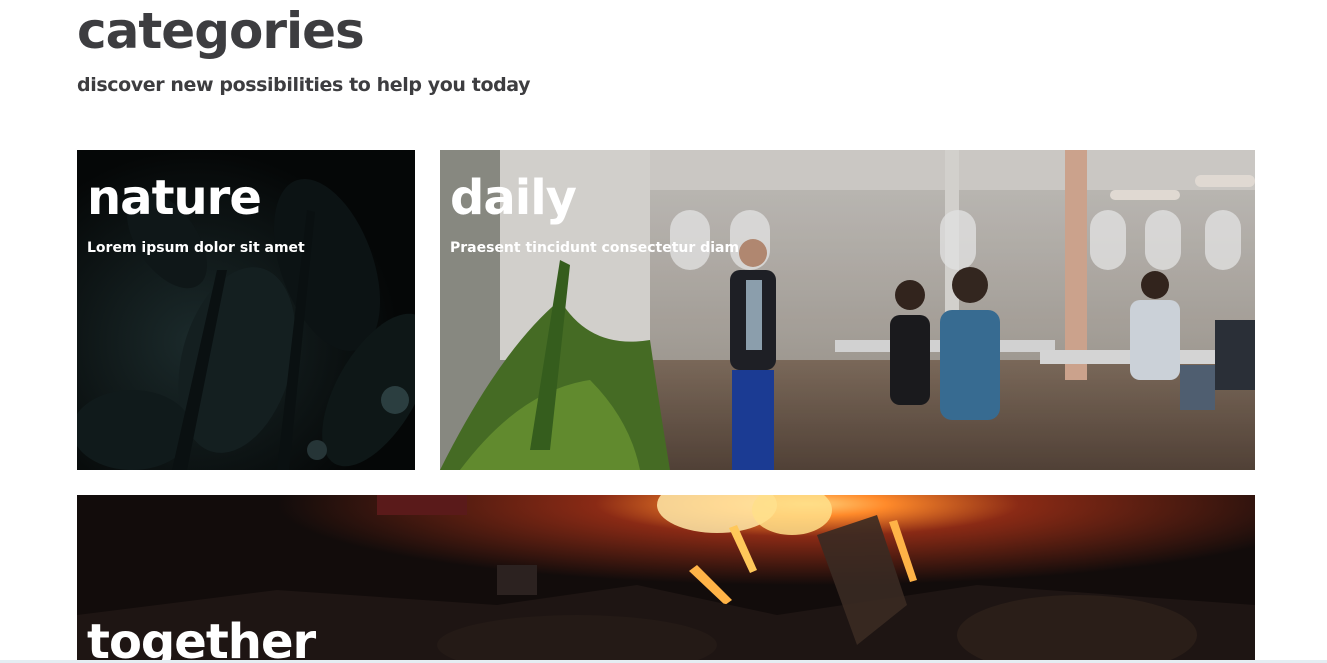 The height and width of the screenshot is (663, 1327). What do you see at coordinates (174, 198) in the screenshot?
I see `card-title: nature` at bounding box center [174, 198].